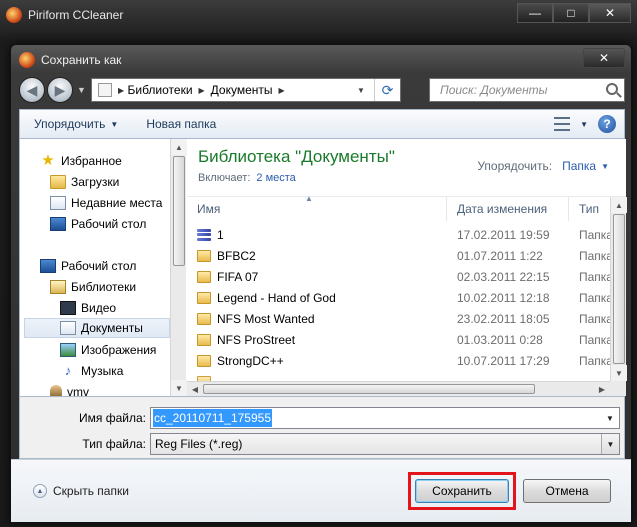 This screenshot has height=527, width=637. I want to click on file-row: 1 17.02.2011 19:59 Папка, so click(398, 234).